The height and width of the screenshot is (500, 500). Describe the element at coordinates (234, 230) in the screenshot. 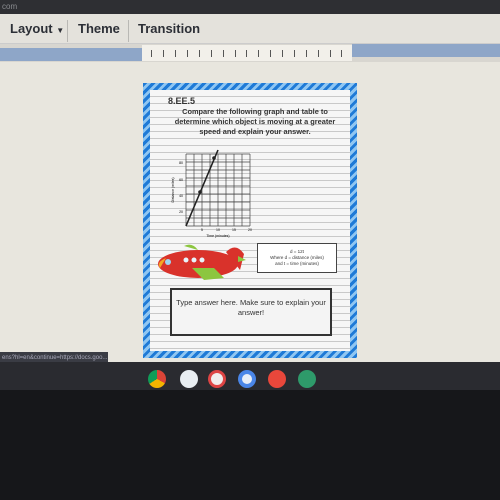

I see `x-tick: 15` at that location.